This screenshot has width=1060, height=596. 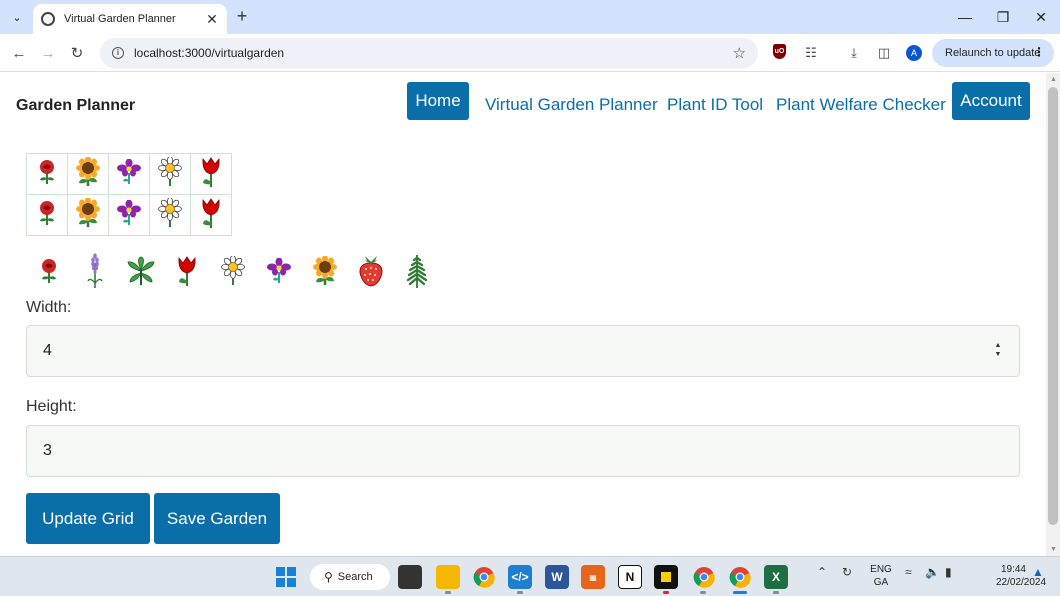 I want to click on plant-palette, so click(x=233, y=273).